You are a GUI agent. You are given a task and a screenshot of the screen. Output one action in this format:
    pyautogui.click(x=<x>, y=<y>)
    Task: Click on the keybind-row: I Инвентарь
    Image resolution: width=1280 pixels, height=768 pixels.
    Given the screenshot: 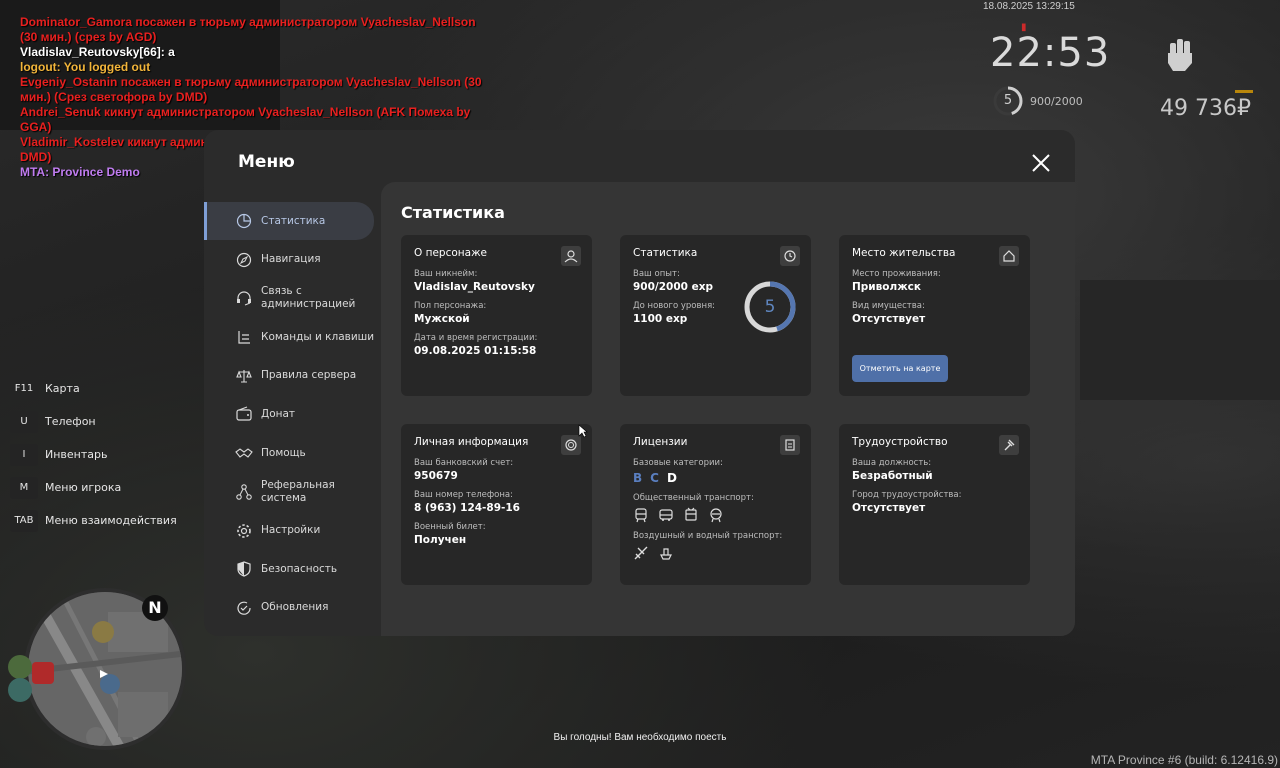 What is the action you would take?
    pyautogui.click(x=93, y=454)
    